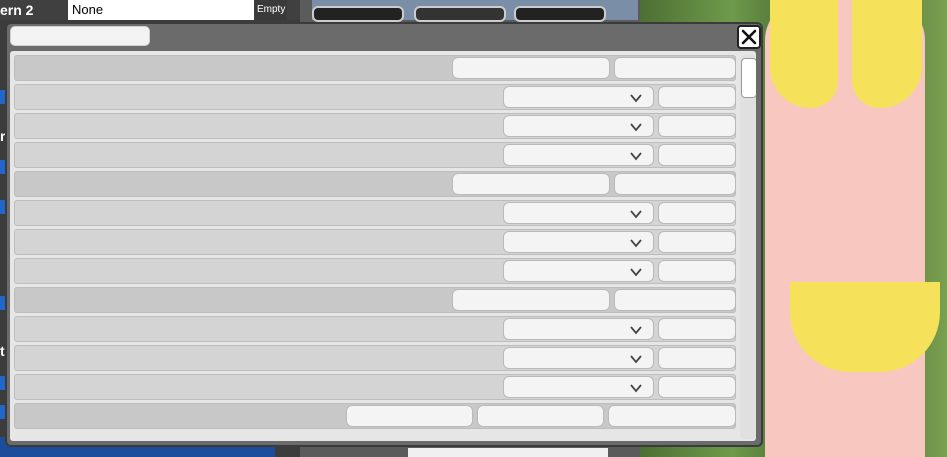  What do you see at coordinates (17, 10) in the screenshot?
I see `pattern-label: ern 2` at bounding box center [17, 10].